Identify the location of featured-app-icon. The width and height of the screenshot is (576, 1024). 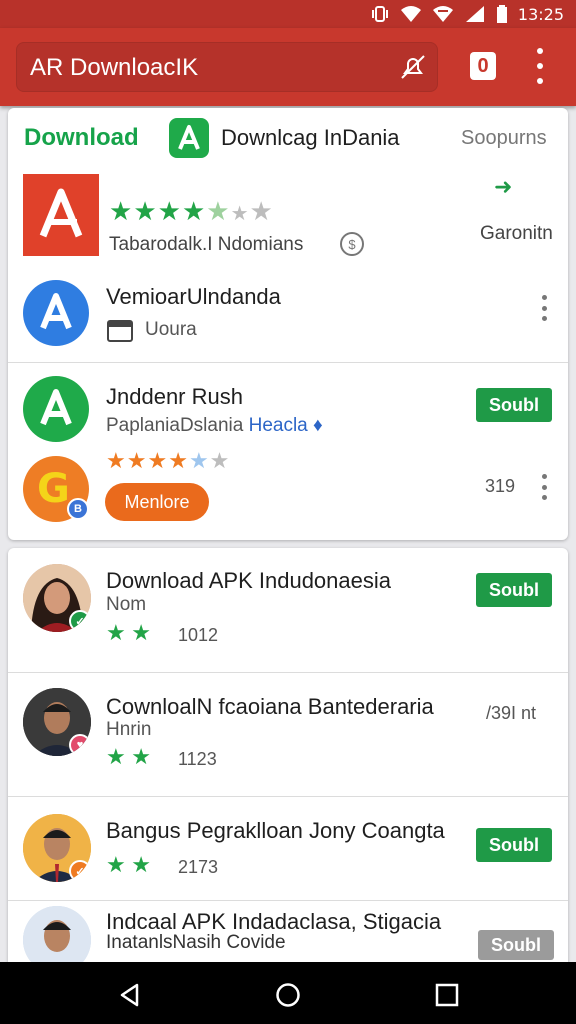
(61, 215).